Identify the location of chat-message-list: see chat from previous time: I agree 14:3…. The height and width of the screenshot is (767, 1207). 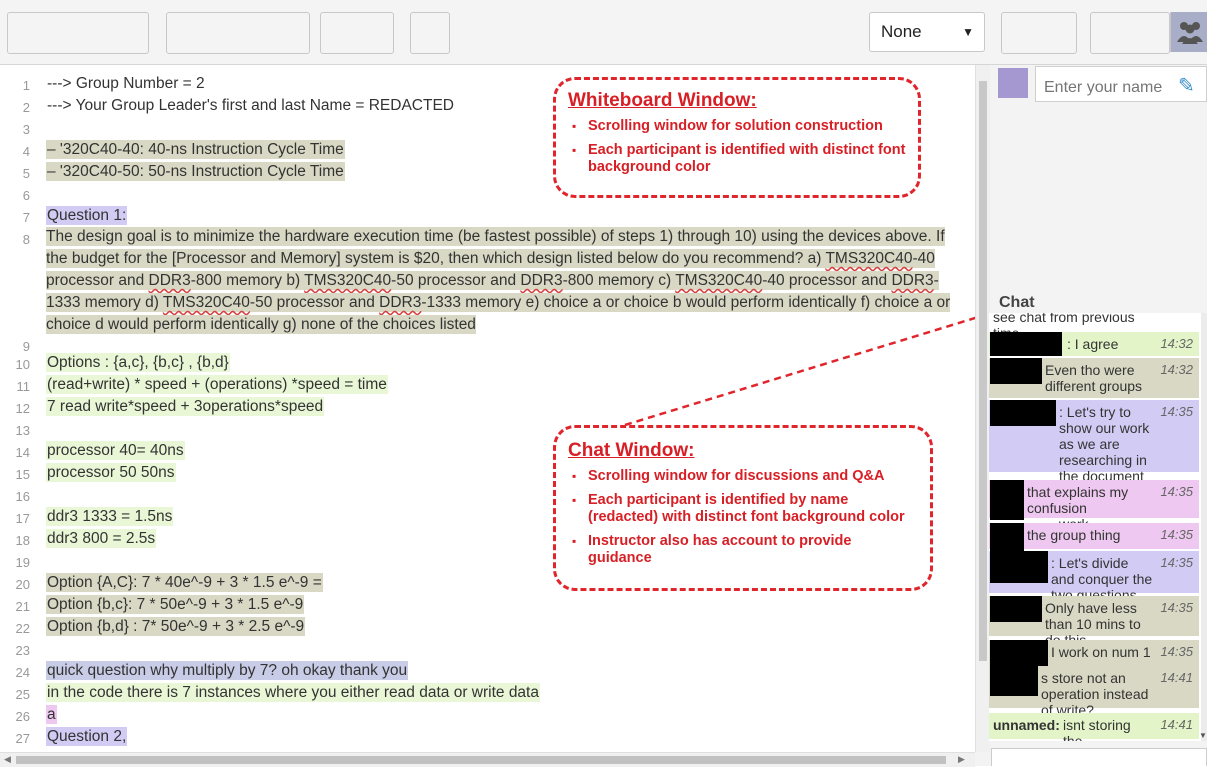
(1095, 527).